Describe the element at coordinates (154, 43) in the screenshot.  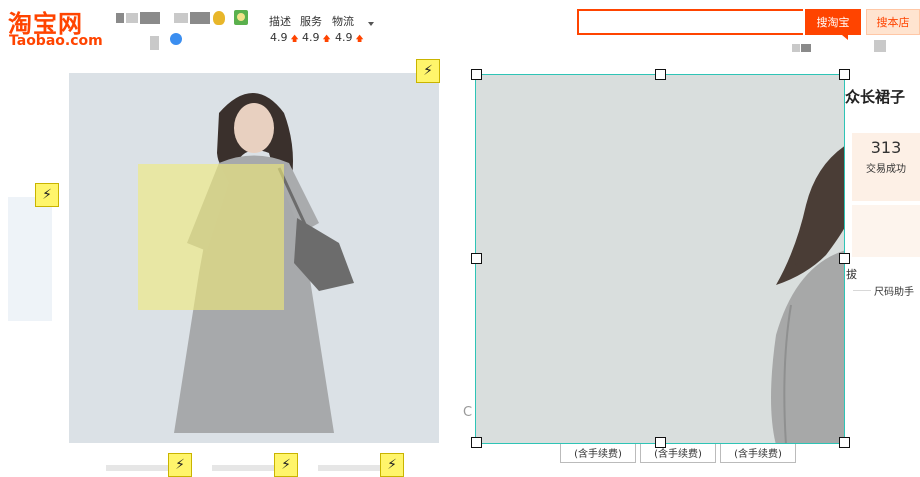
I see `blurred-shop-info` at that location.